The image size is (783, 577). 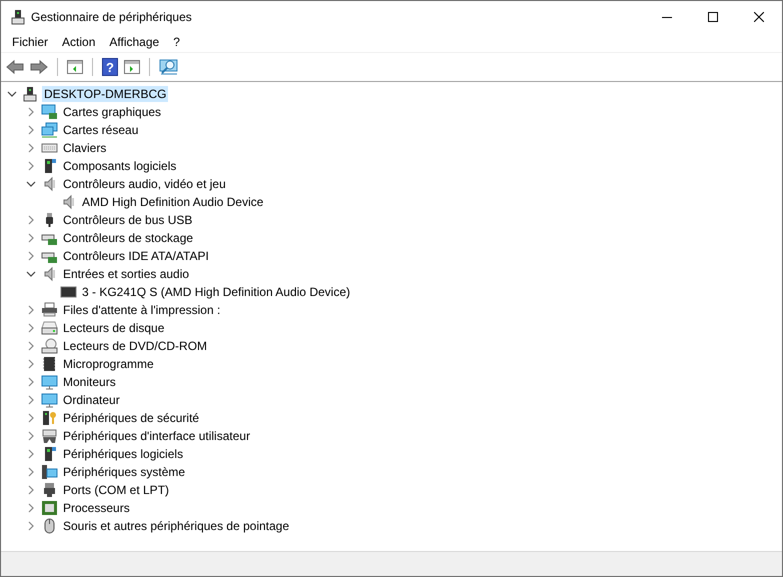 I want to click on tree-item: Périphériques d'interface utilisateur, so click(x=156, y=436).